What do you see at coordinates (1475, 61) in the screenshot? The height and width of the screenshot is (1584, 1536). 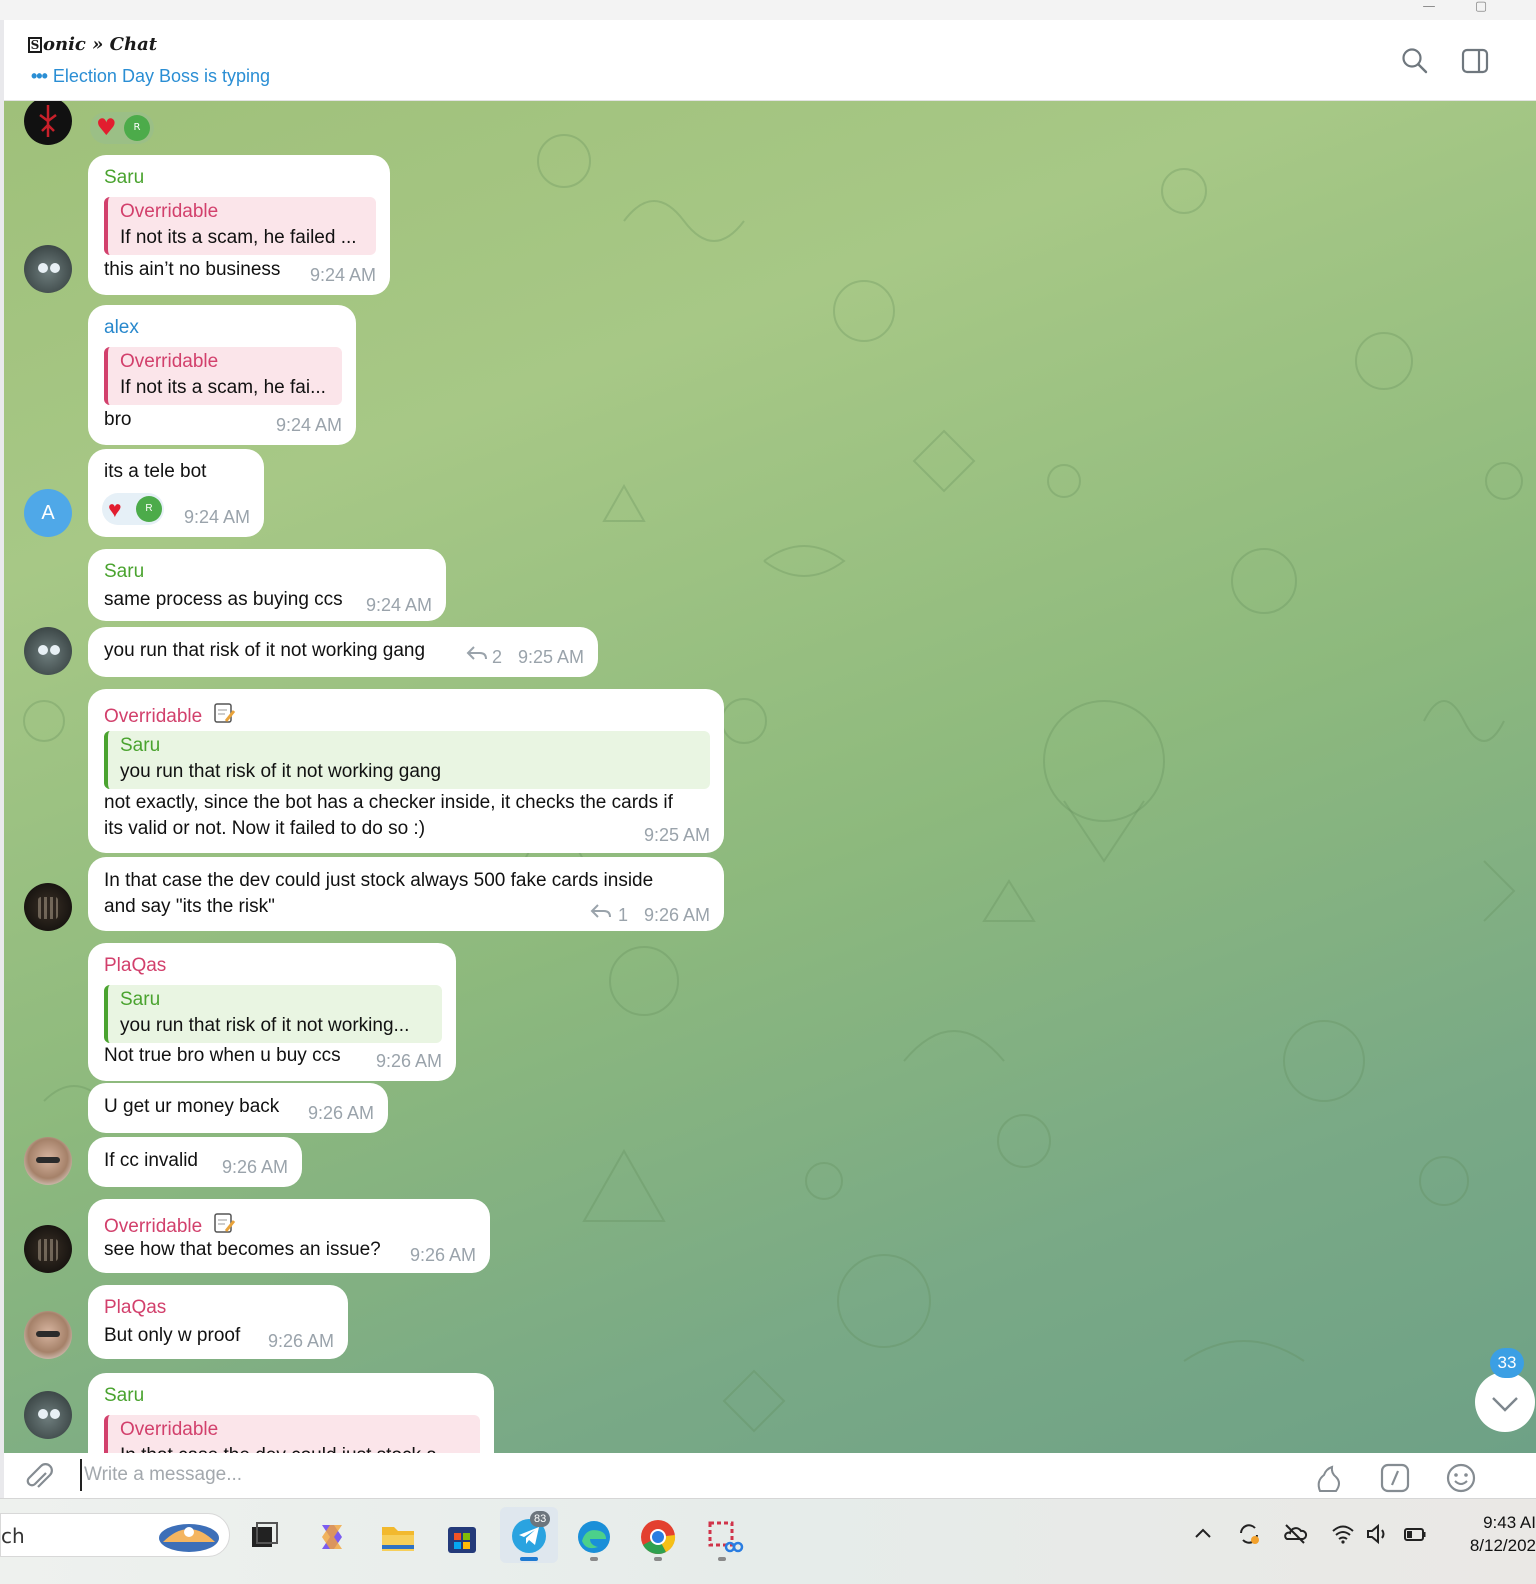 I see `sidebar-toggle-icon` at bounding box center [1475, 61].